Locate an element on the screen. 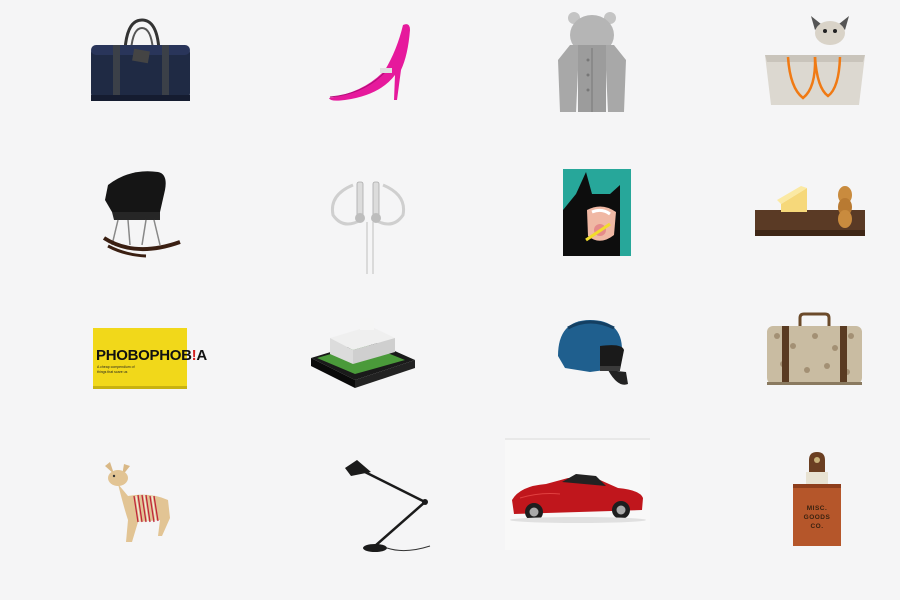  product-desk-lamp is located at coordinates (337, 513).